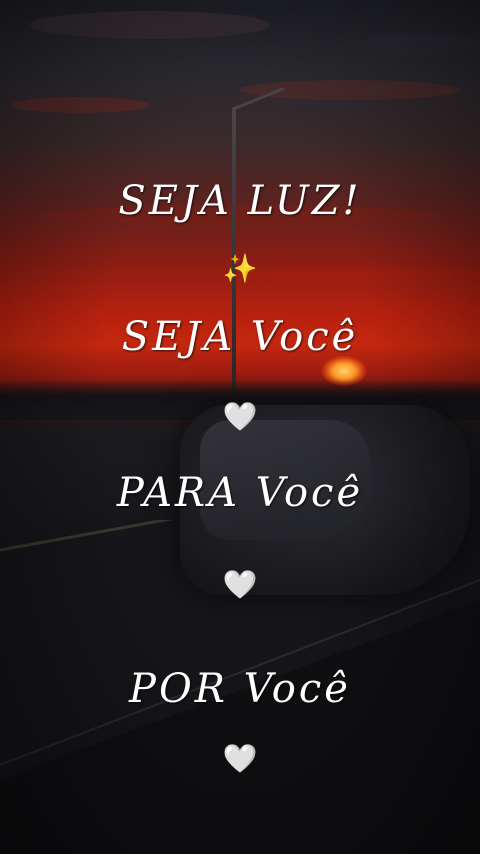  Describe the element at coordinates (240, 689) in the screenshot. I see `lyric-line-4: POR Você` at that location.